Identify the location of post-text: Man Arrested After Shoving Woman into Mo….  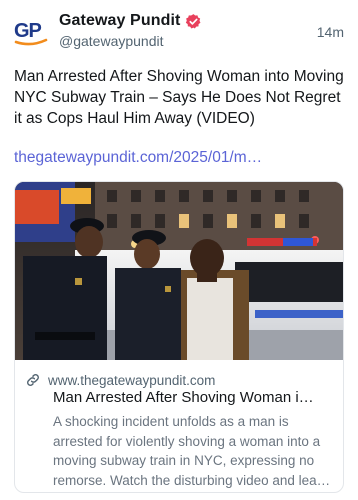
(179, 97).